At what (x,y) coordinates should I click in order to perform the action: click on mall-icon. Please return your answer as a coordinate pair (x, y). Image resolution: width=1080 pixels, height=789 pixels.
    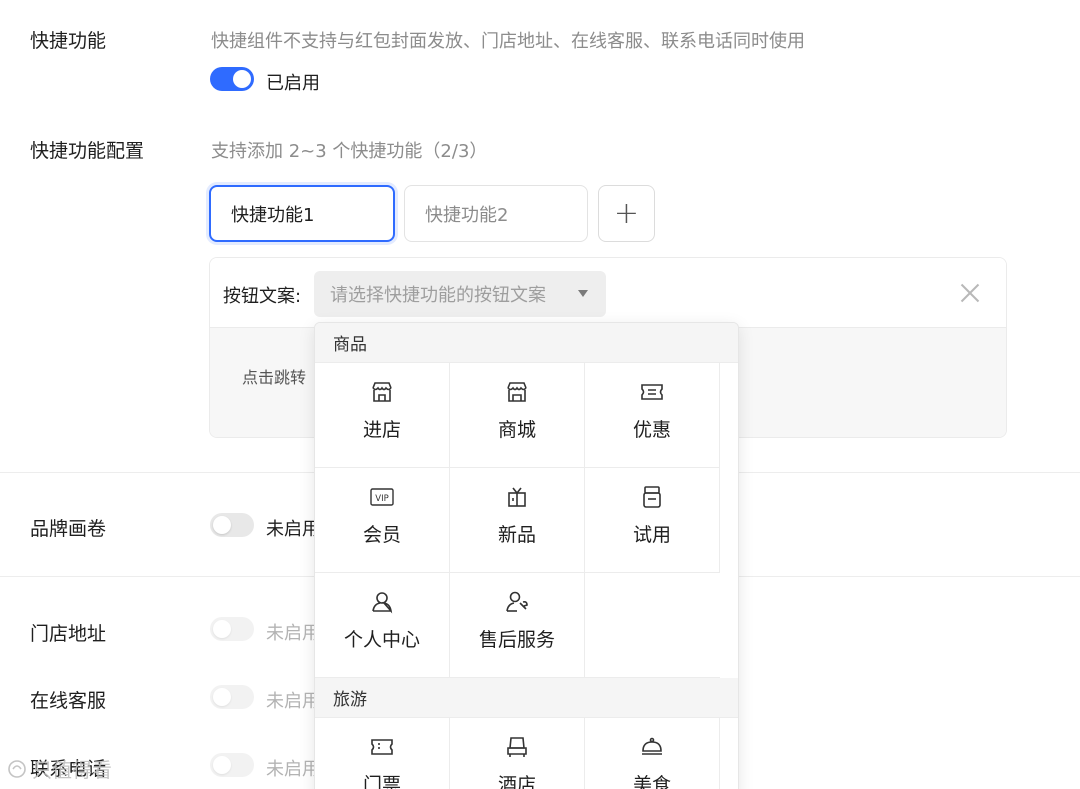
    Looking at the image, I should click on (517, 392).